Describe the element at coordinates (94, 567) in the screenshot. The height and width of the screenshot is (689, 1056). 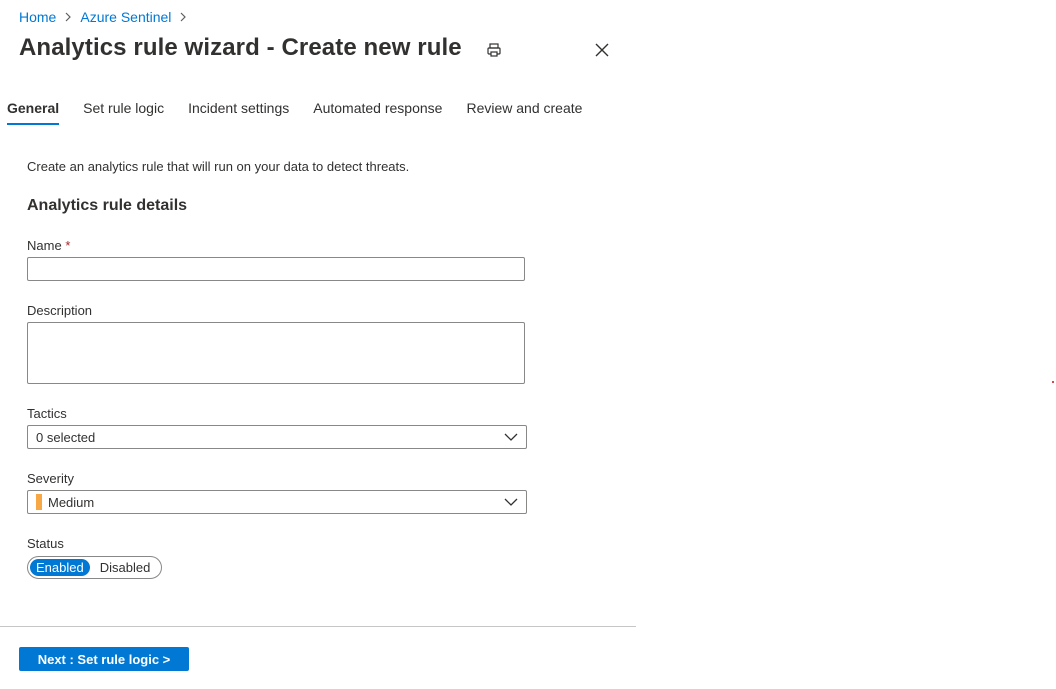
I see `status-toggle: Enabled Disabled` at that location.